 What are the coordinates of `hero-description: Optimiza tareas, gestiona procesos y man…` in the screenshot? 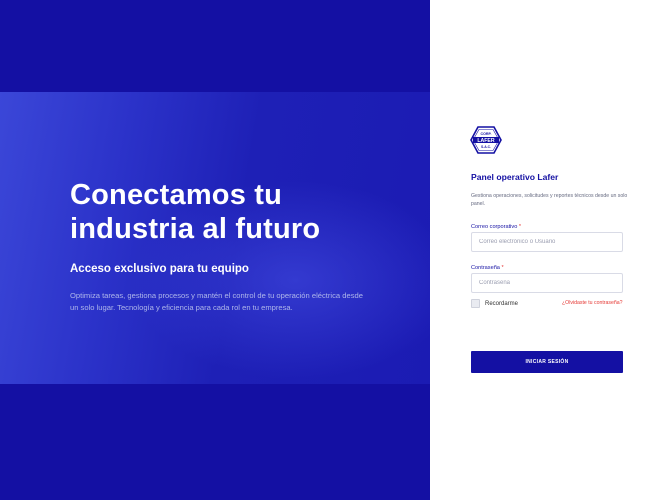 It's located at (216, 301).